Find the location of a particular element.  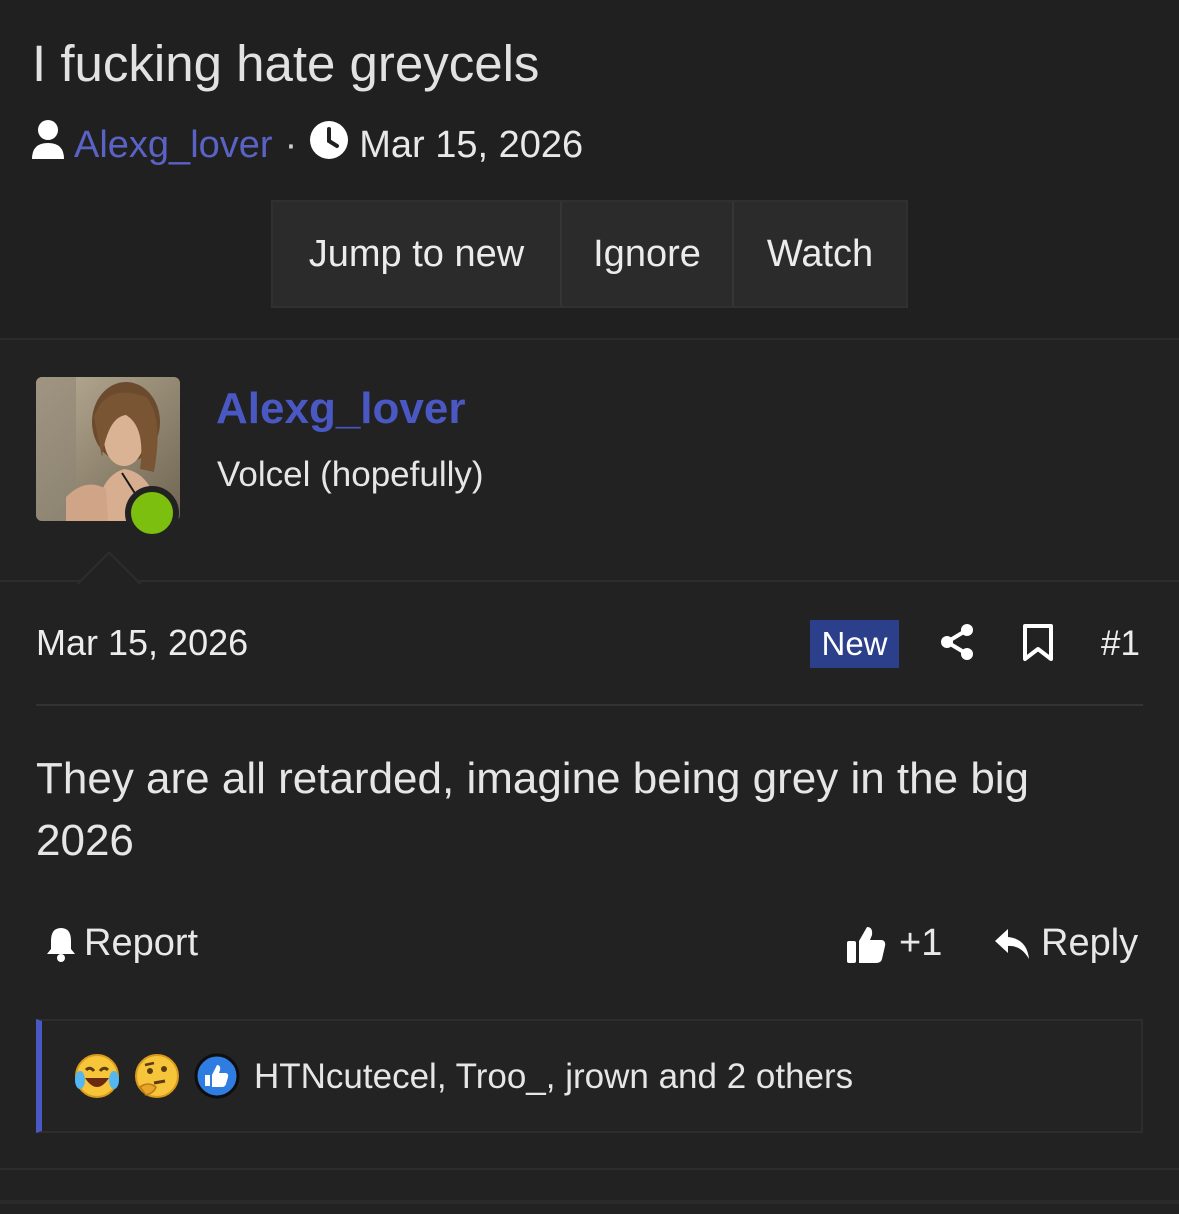

post-date: Mar 15, 2026 is located at coordinates (142, 643).